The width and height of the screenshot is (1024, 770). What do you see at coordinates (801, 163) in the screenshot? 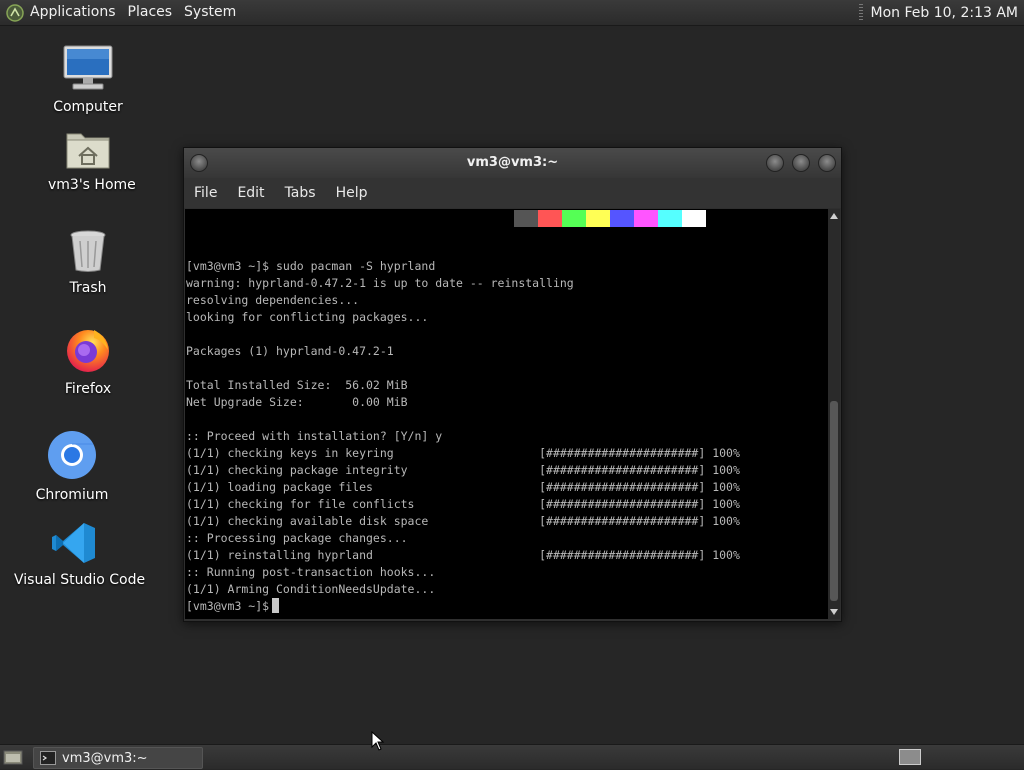
I see `maximize-button` at bounding box center [801, 163].